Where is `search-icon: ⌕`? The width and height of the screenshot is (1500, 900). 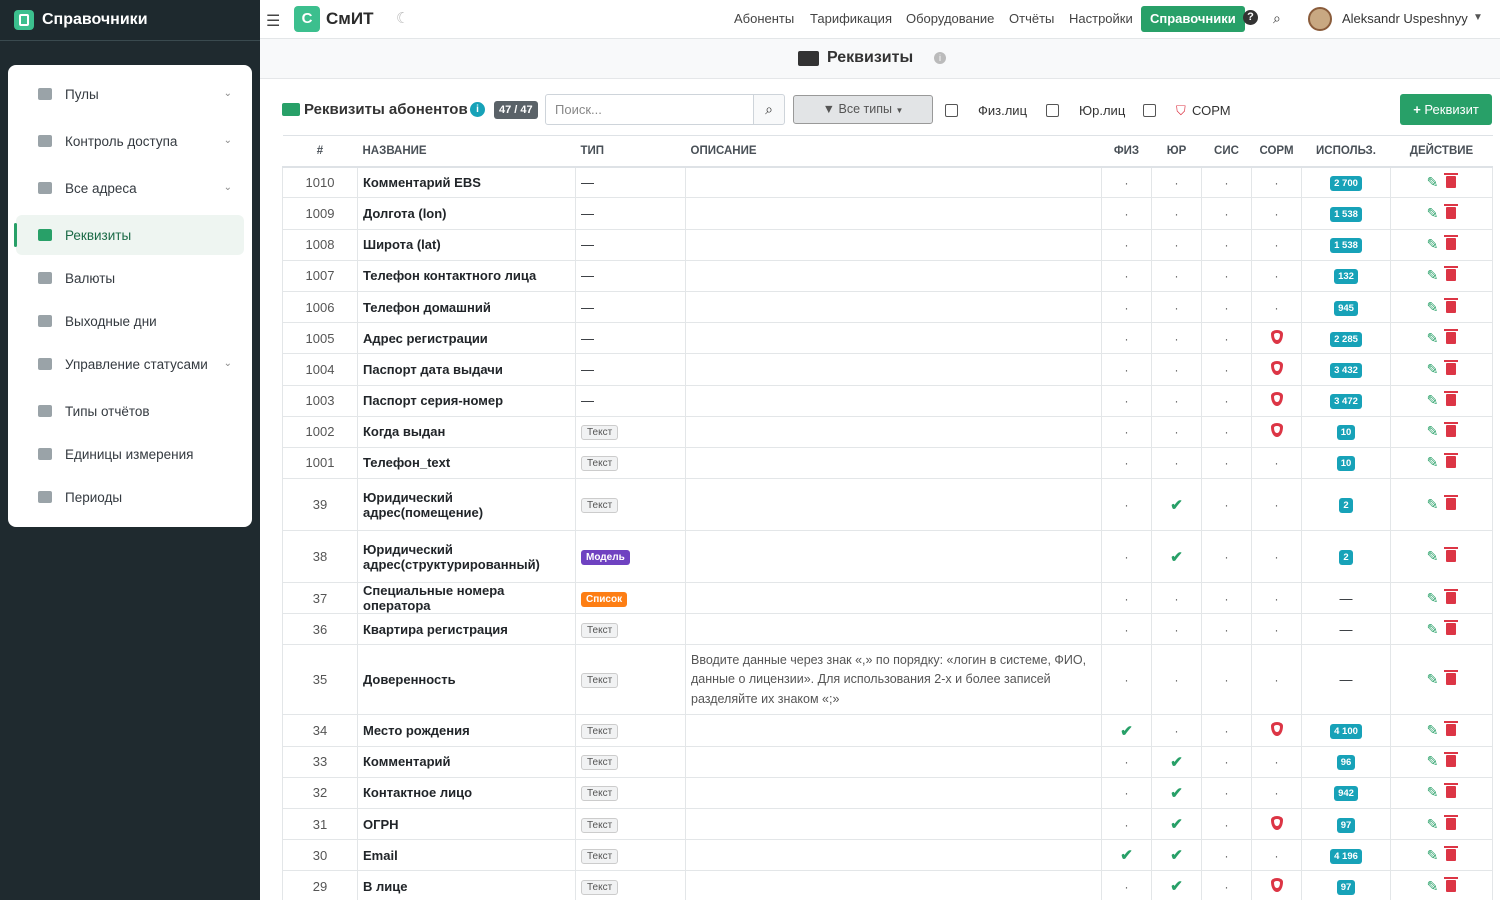
search-icon: ⌕ is located at coordinates (1277, 18).